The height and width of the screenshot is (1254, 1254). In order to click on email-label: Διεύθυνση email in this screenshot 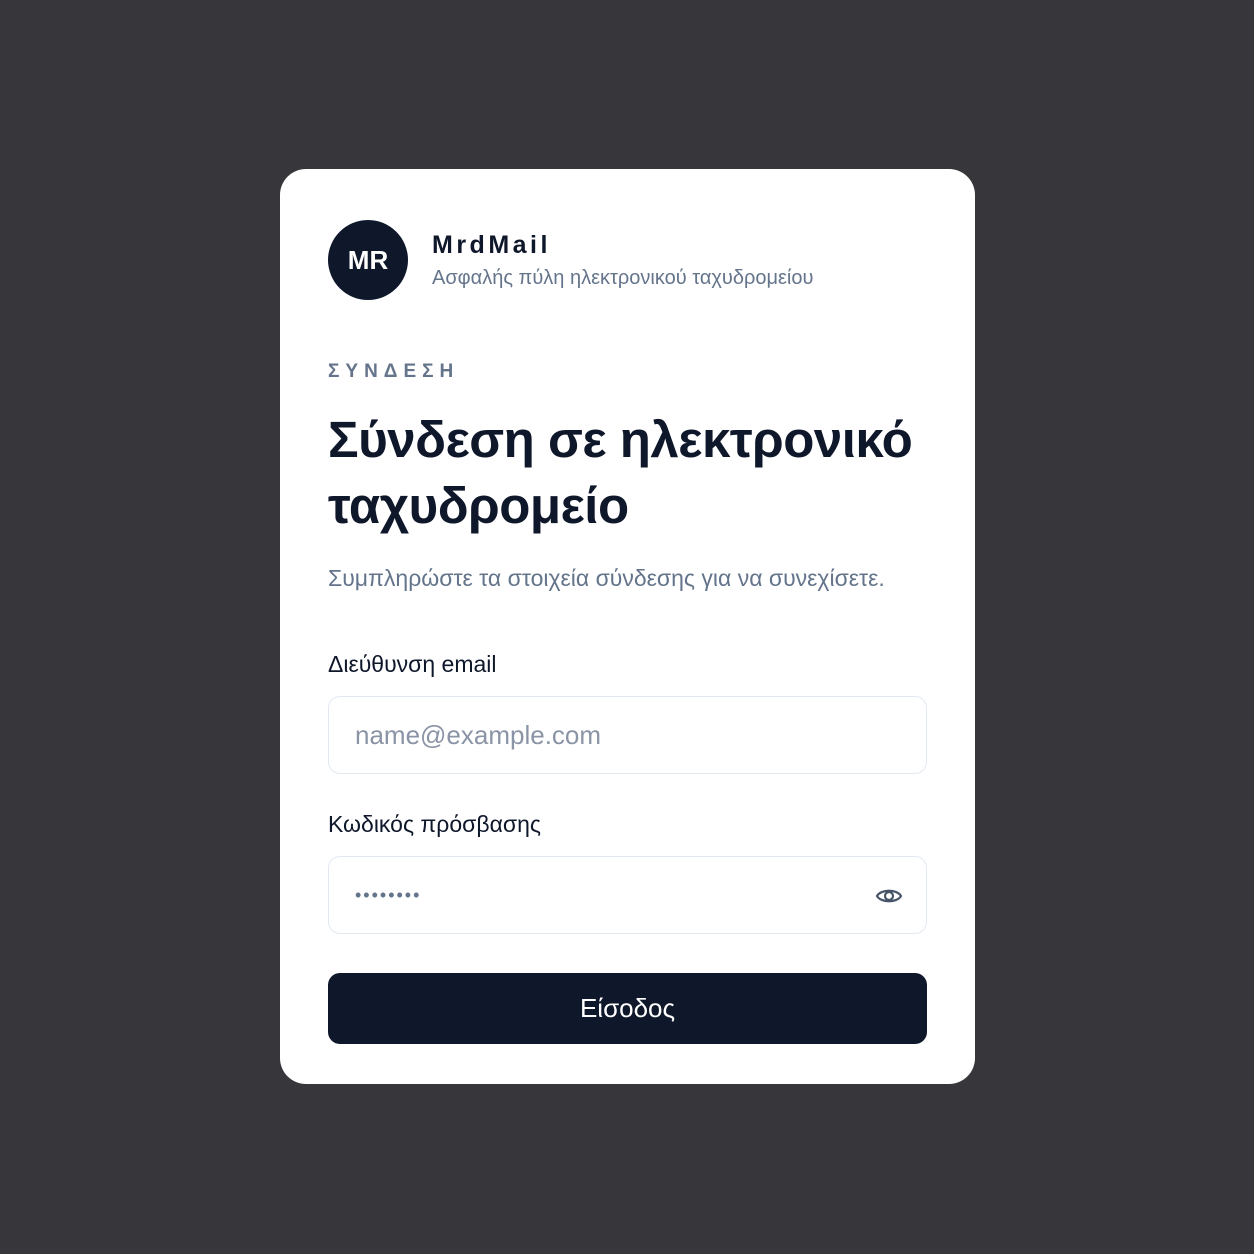, I will do `click(412, 664)`.